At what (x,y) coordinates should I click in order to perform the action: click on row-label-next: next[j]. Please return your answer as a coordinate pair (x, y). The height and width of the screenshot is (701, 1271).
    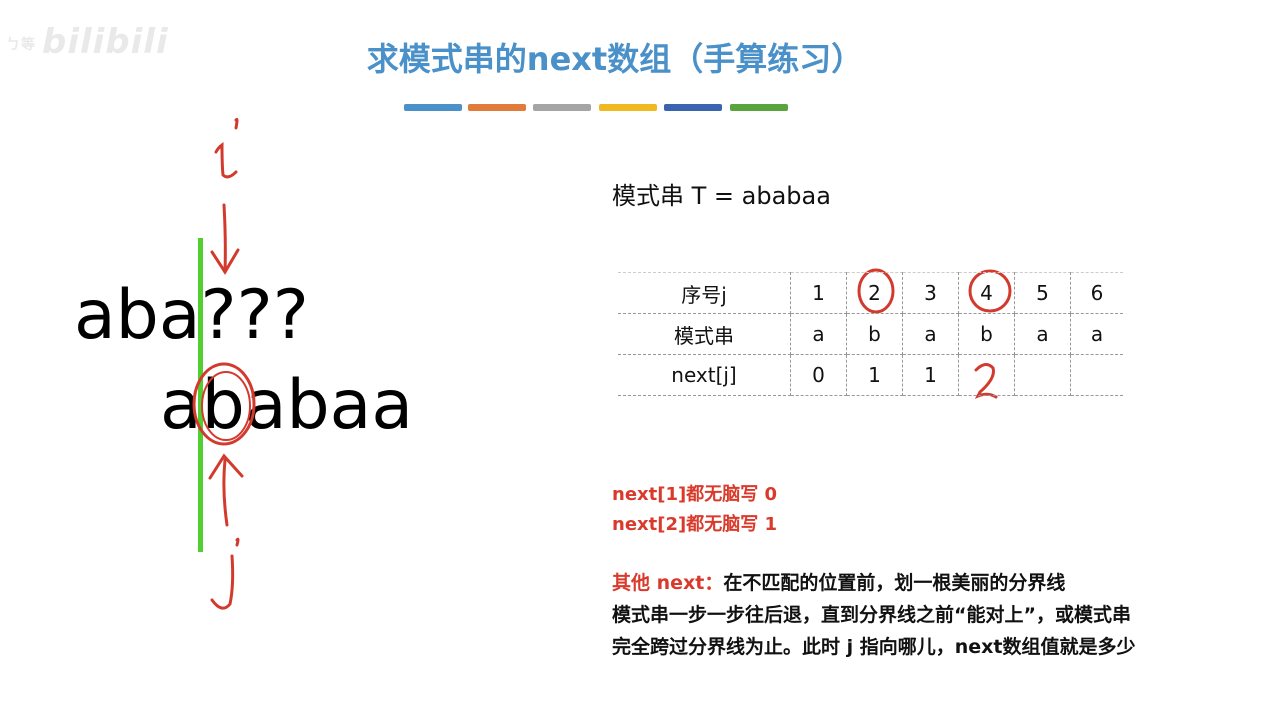
    Looking at the image, I should click on (704, 375).